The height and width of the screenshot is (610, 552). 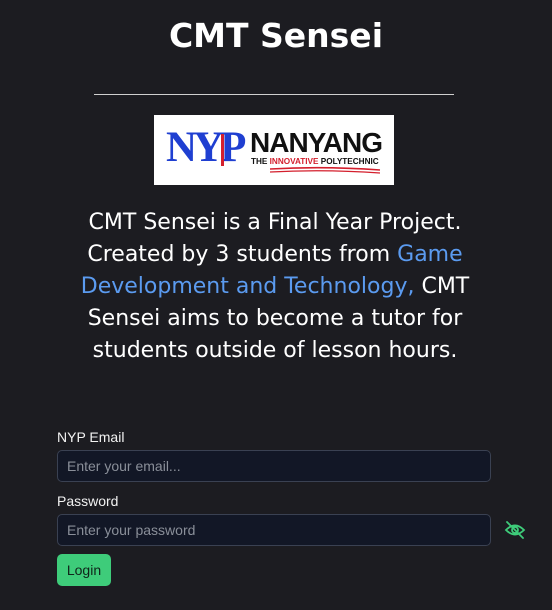 What do you see at coordinates (316, 142) in the screenshot?
I see `logo-name: NANYANG` at bounding box center [316, 142].